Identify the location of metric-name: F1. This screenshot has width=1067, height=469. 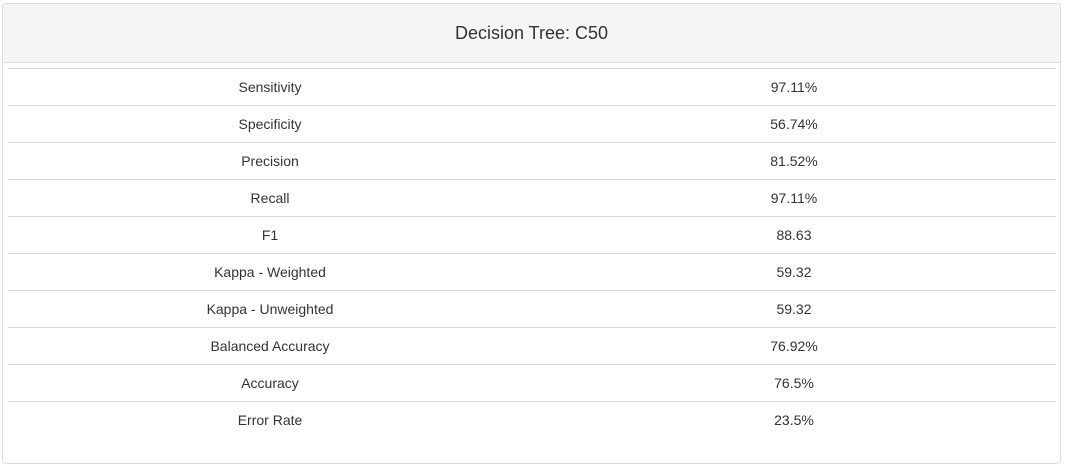
(270, 235).